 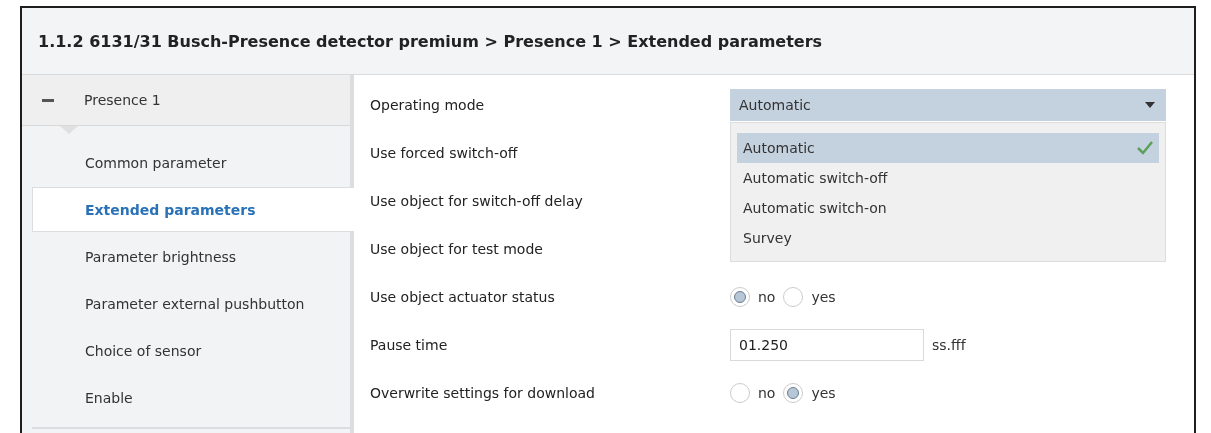 I want to click on sidebar-item: Extended parameters, so click(x=193, y=209).